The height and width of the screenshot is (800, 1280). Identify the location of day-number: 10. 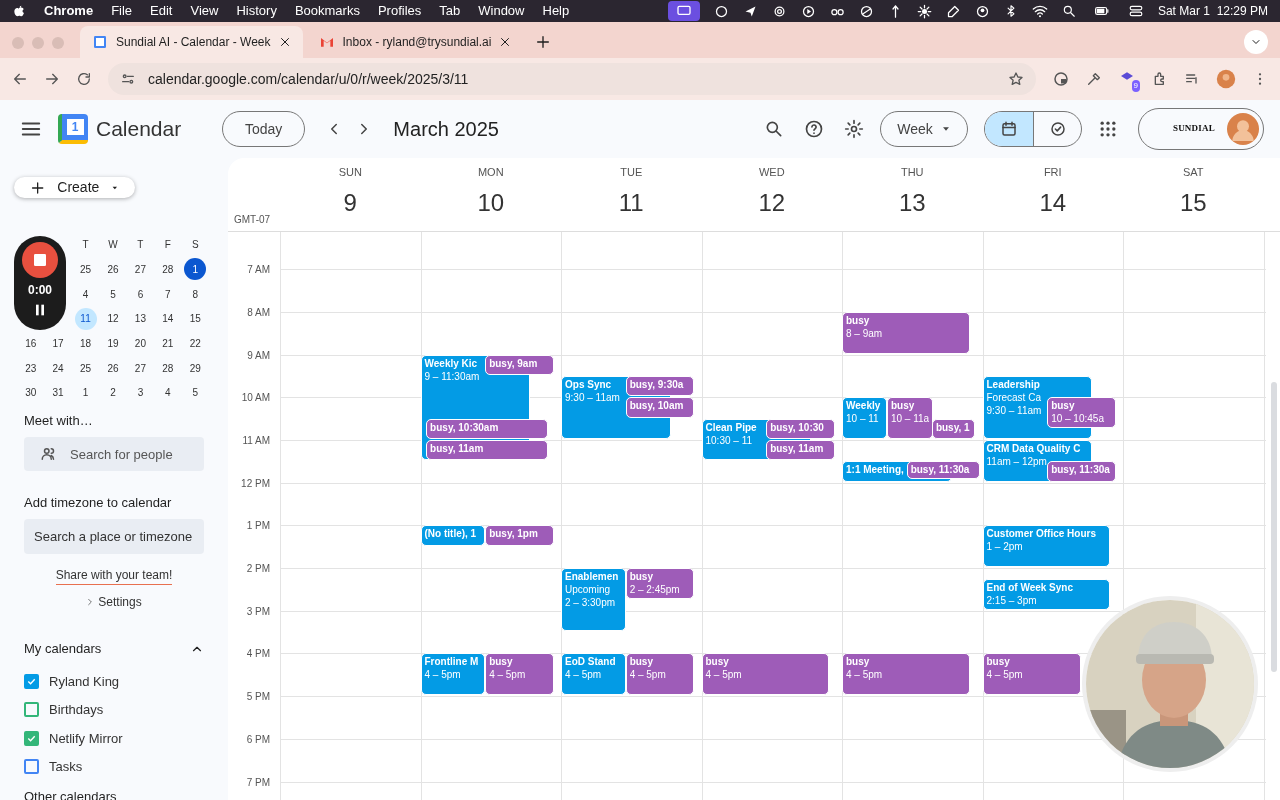
(491, 202).